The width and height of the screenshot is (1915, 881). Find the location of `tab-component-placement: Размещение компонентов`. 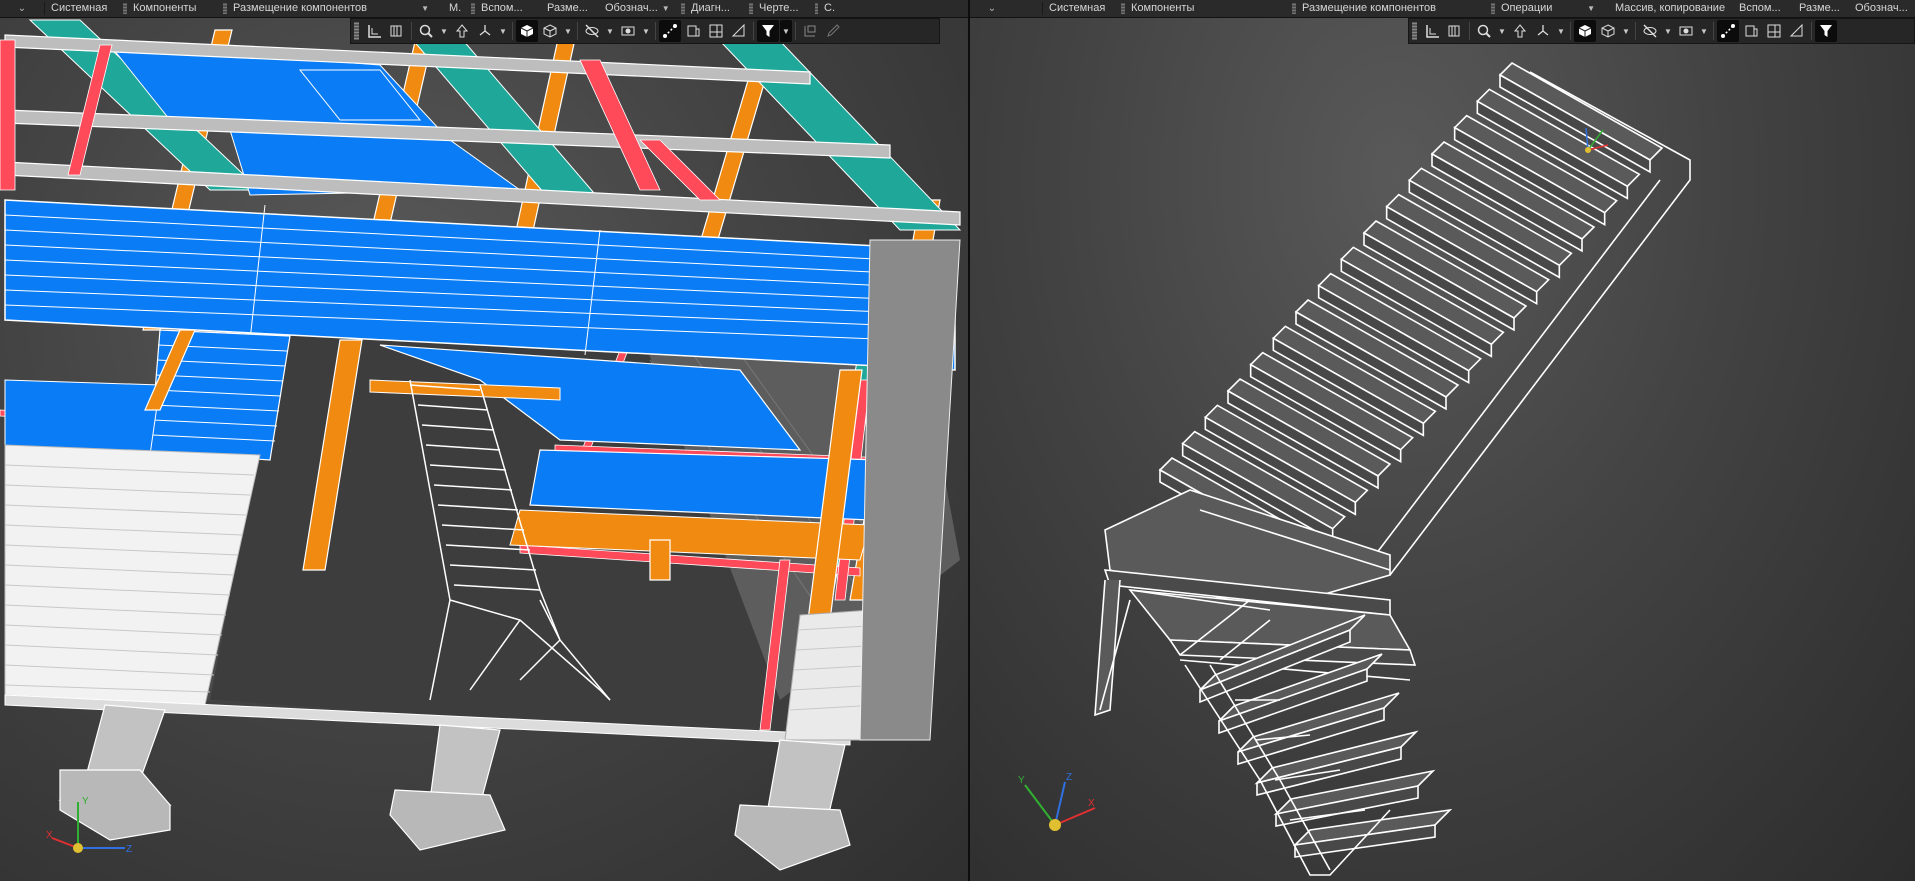

tab-component-placement: Размещение компонентов is located at coordinates (1365, 8).